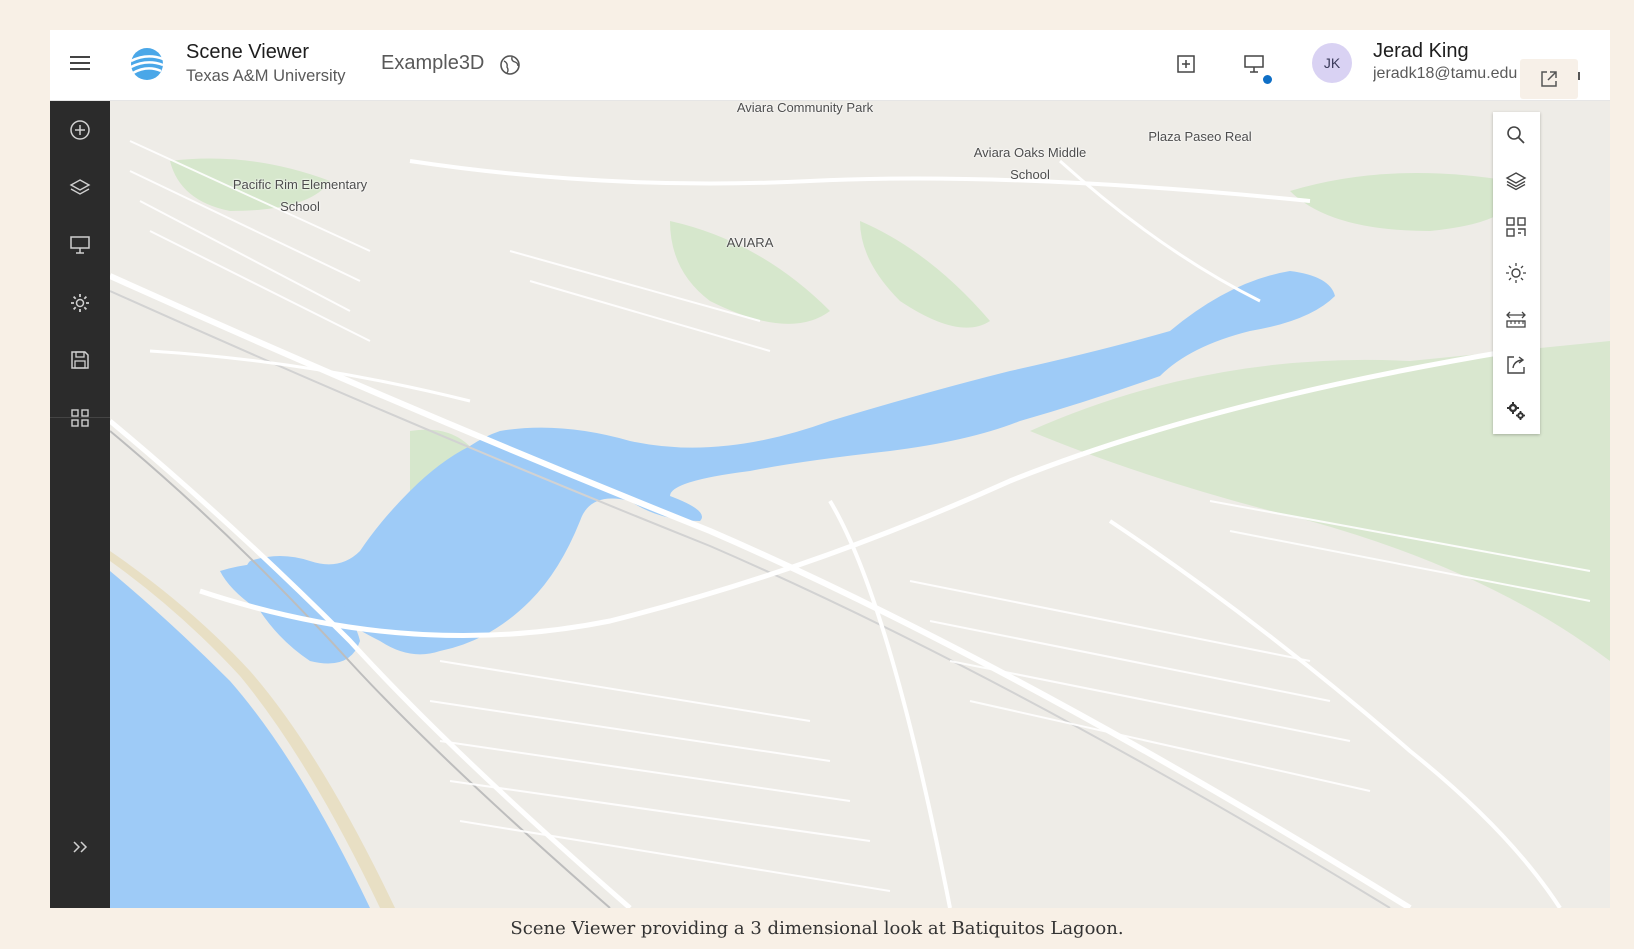 This screenshot has height=949, width=1634. Describe the element at coordinates (266, 76) in the screenshot. I see `org-name: Texas A&M University` at that location.